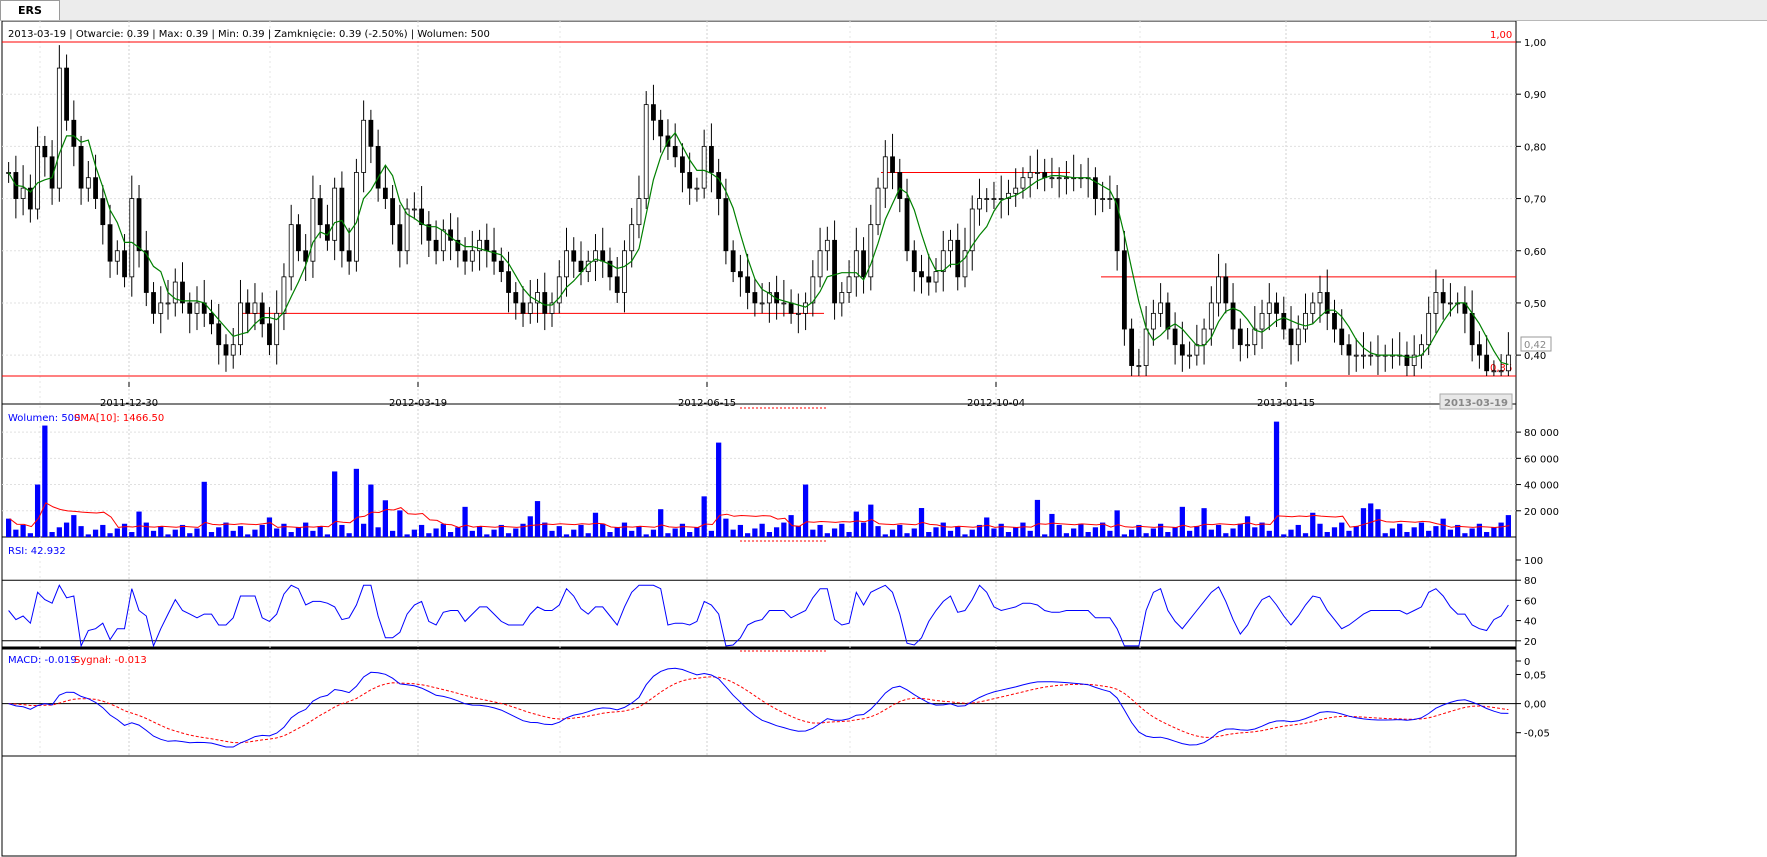  What do you see at coordinates (1535, 356) in the screenshot?
I see `y-tick-label: 0,40` at bounding box center [1535, 356].